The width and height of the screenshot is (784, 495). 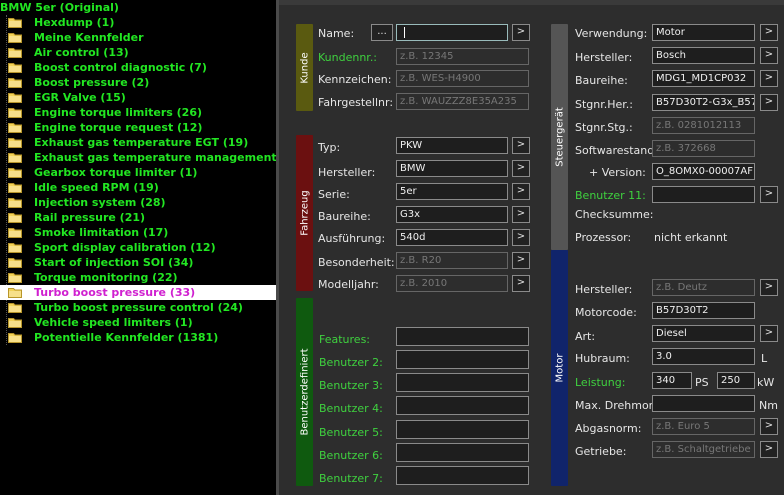 I want to click on benutzer11-select-button: >, so click(x=769, y=194).